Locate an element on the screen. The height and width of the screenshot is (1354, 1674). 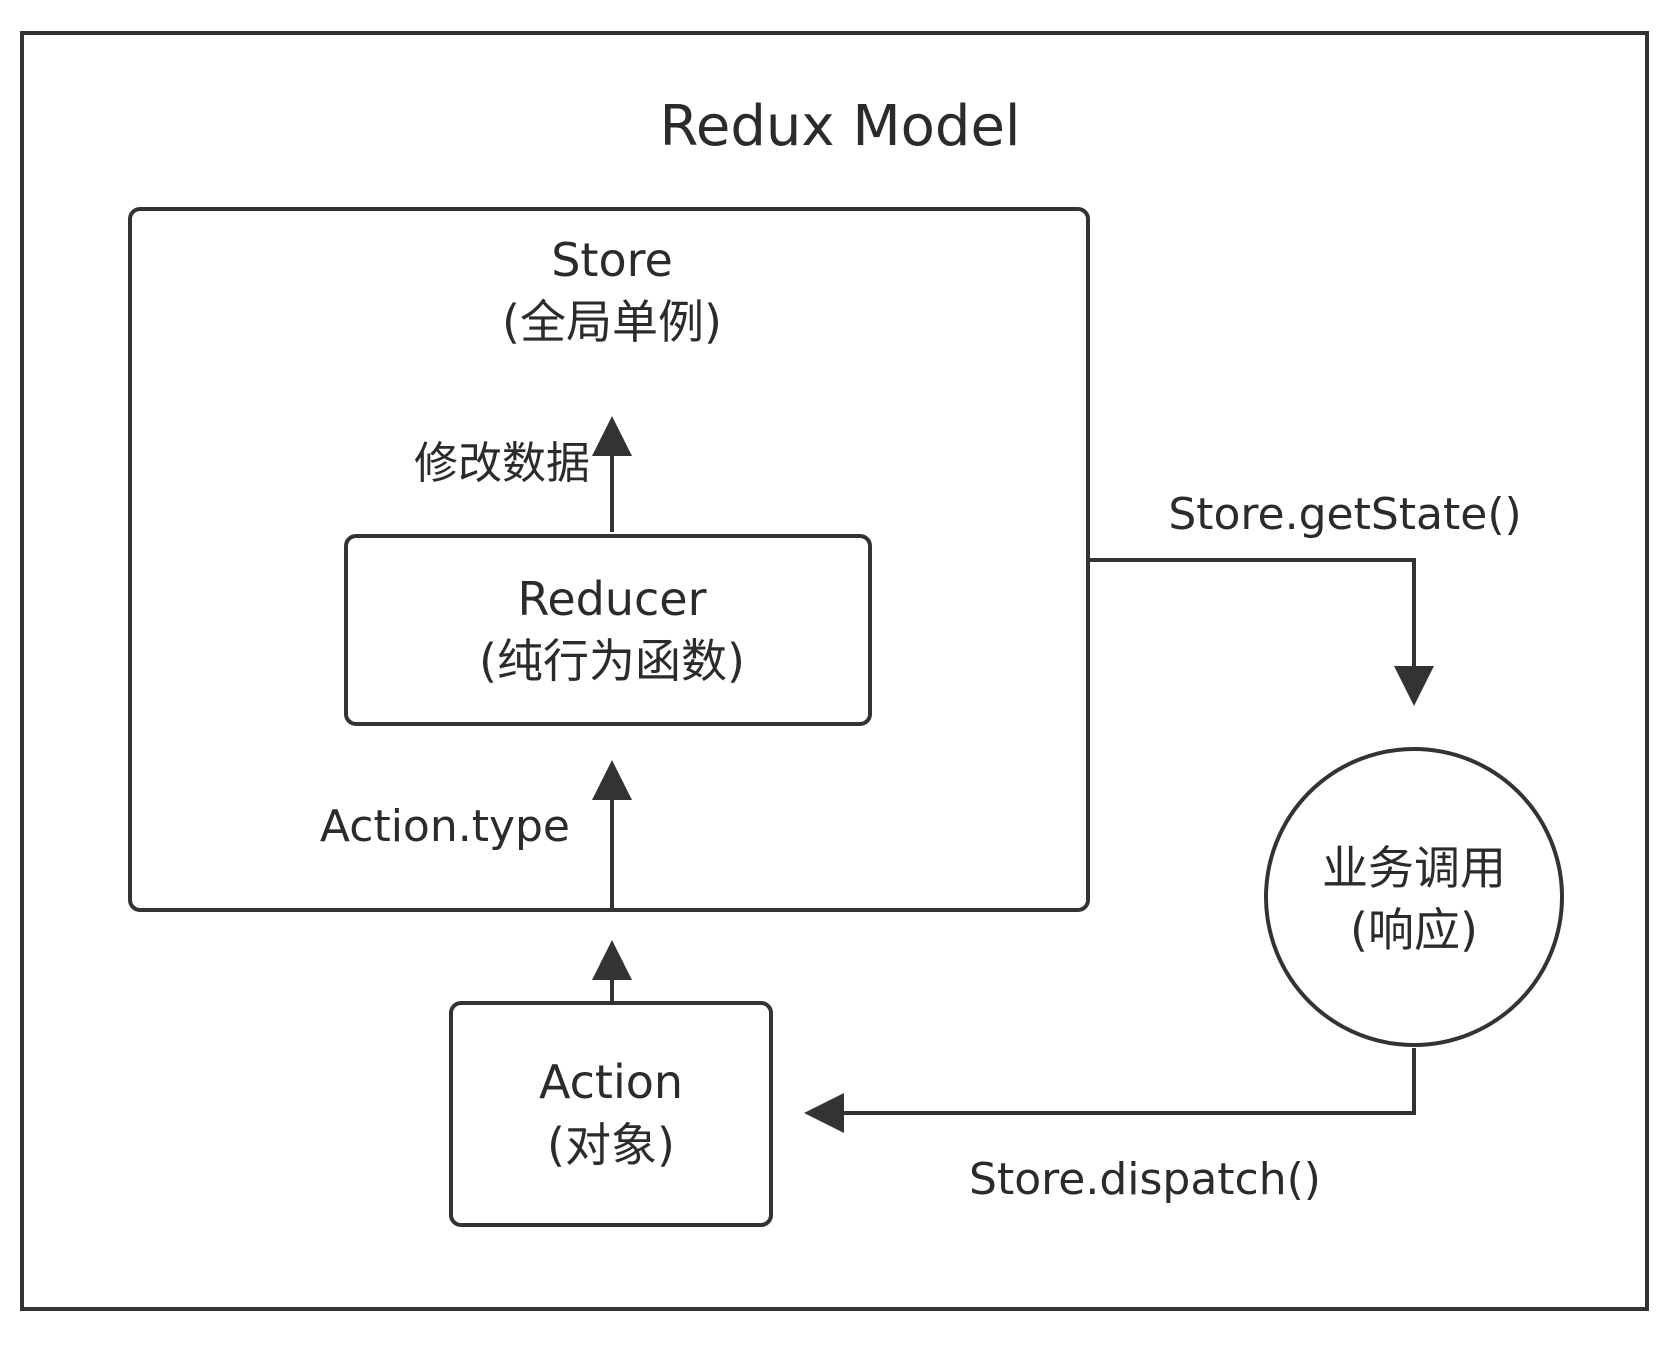
diagram-title: Redux Model is located at coordinates (840, 126).